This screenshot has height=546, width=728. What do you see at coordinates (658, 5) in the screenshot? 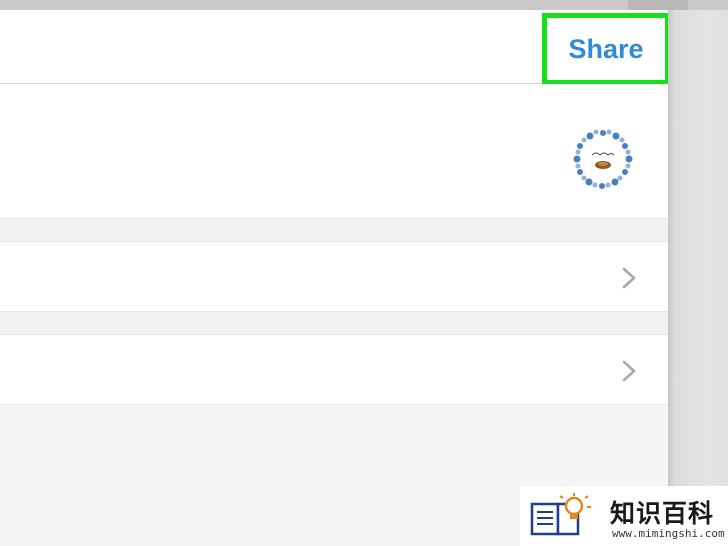
I see `top-strip-shade` at bounding box center [658, 5].